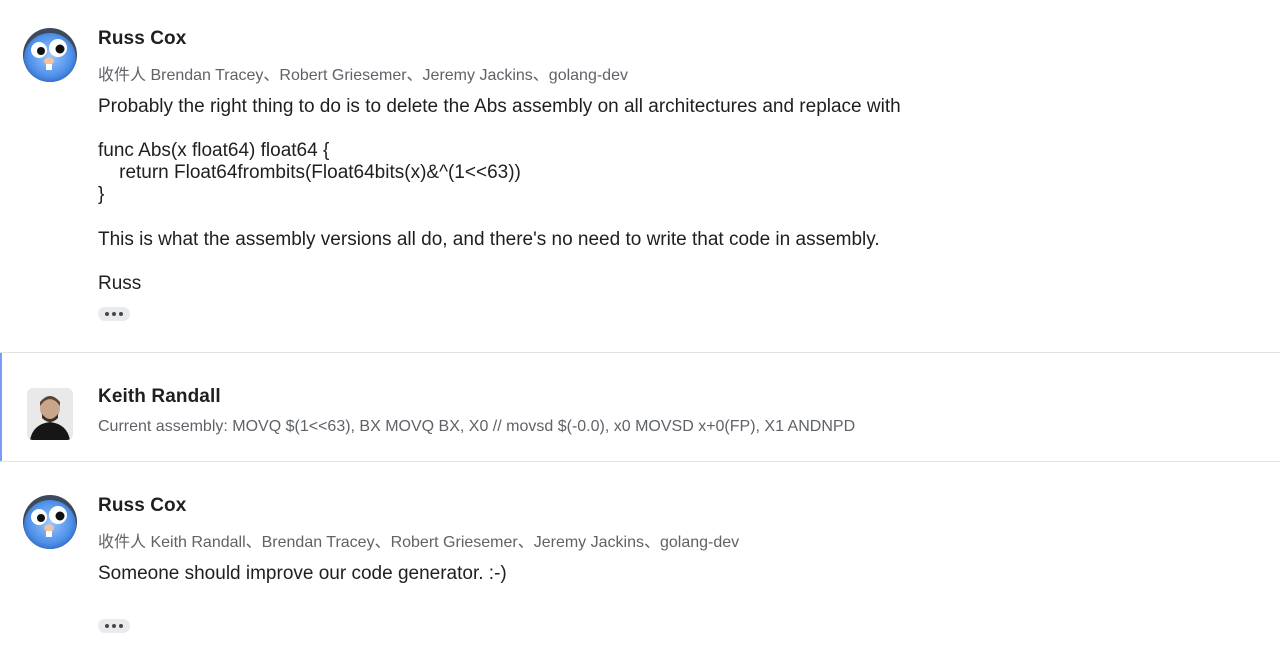 Image resolution: width=1280 pixels, height=664 pixels. I want to click on code-line: }, so click(101, 194).